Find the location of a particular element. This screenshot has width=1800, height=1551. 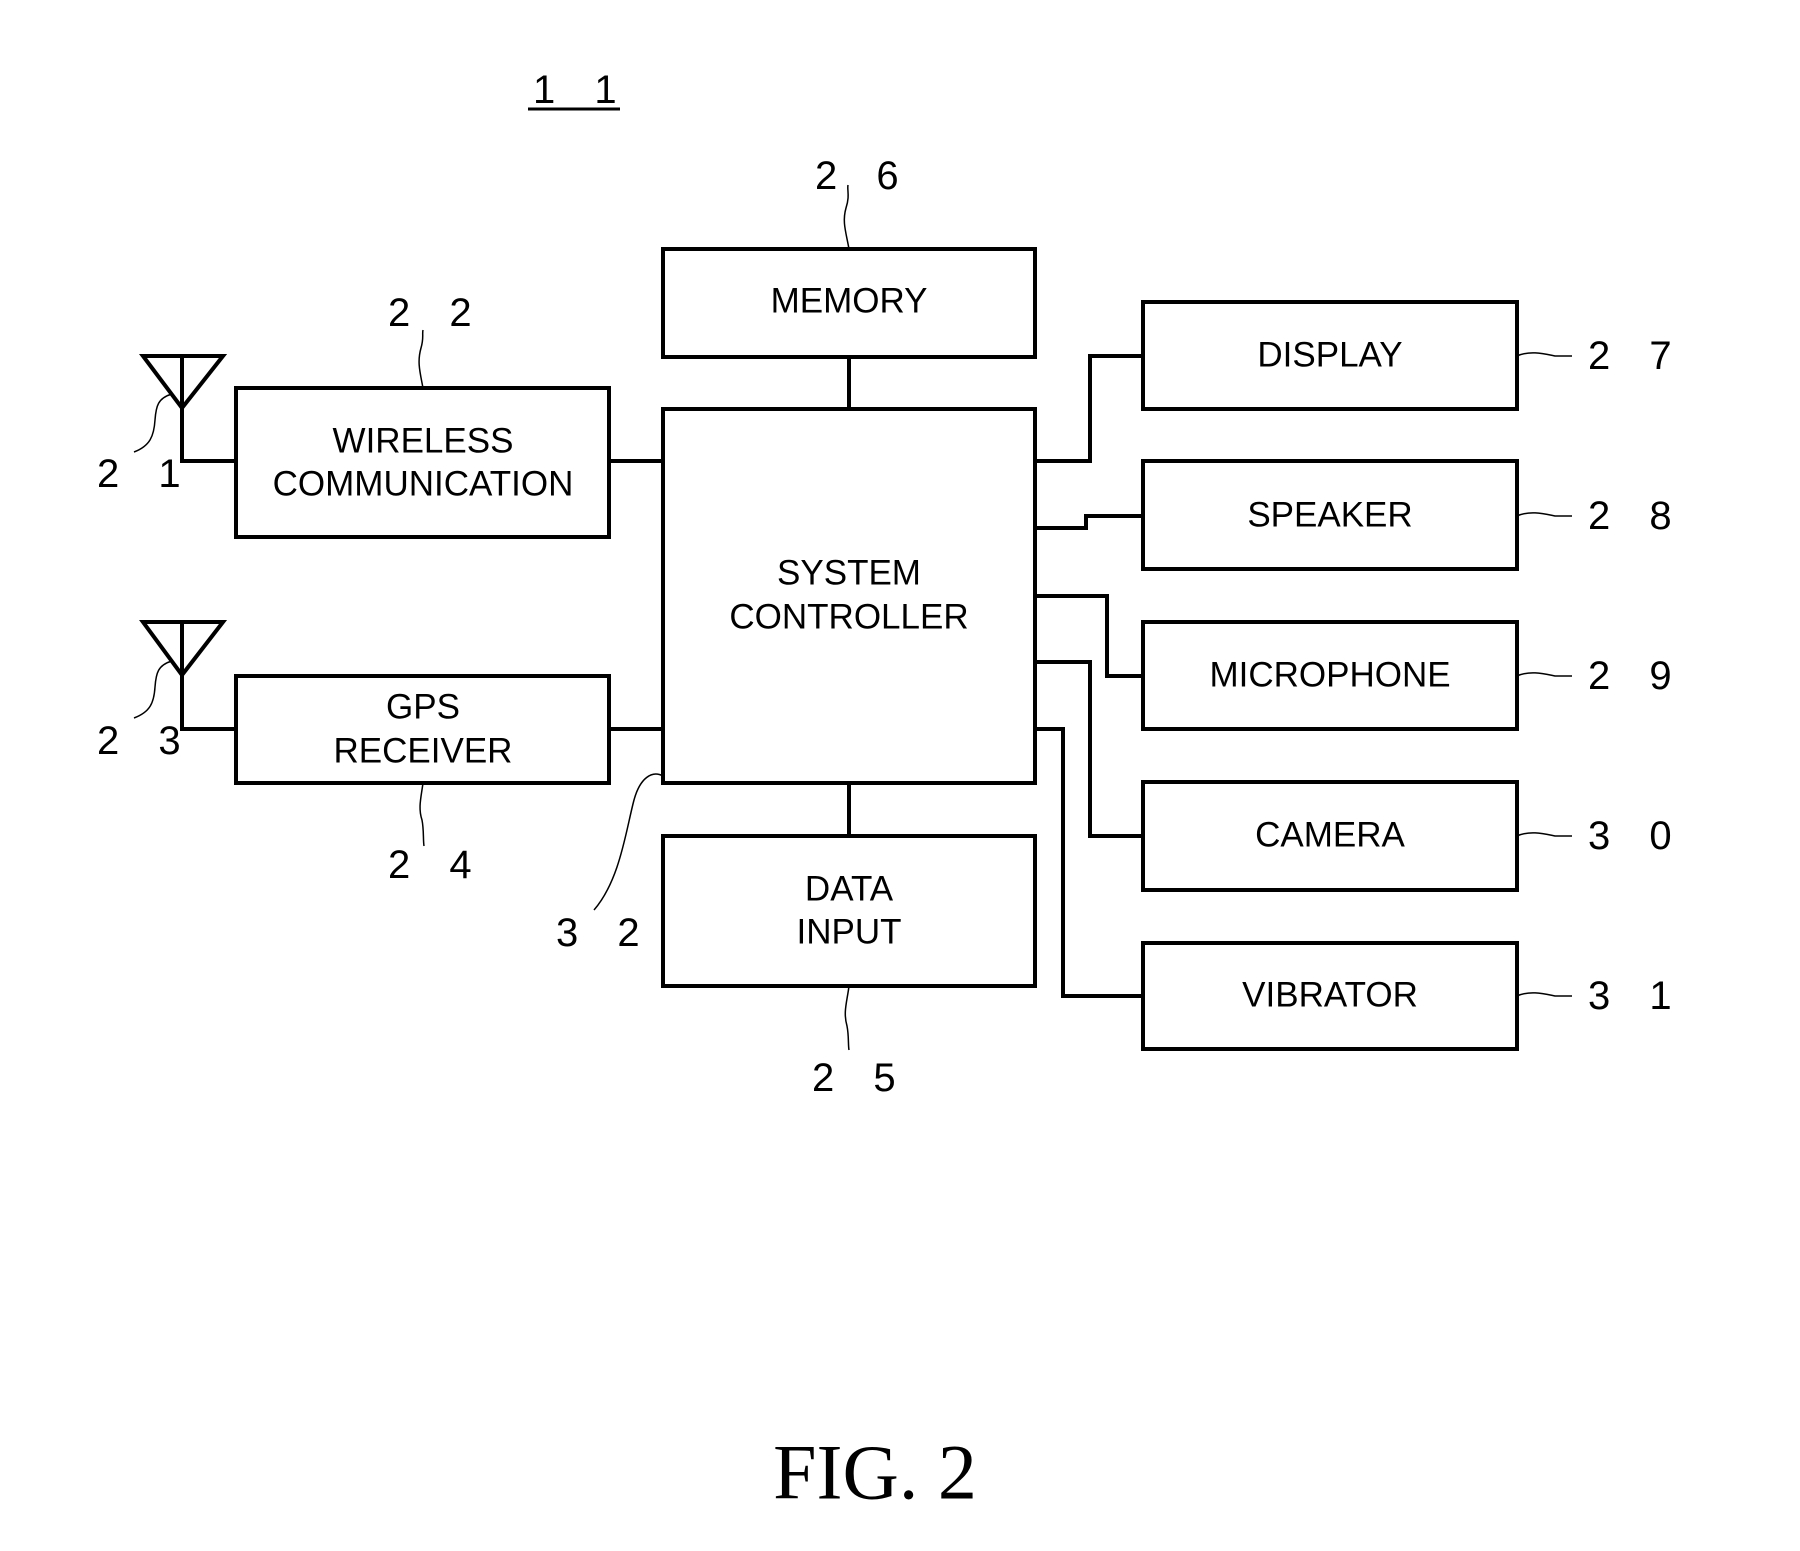

wire-controller-camera is located at coordinates (1089, 749).